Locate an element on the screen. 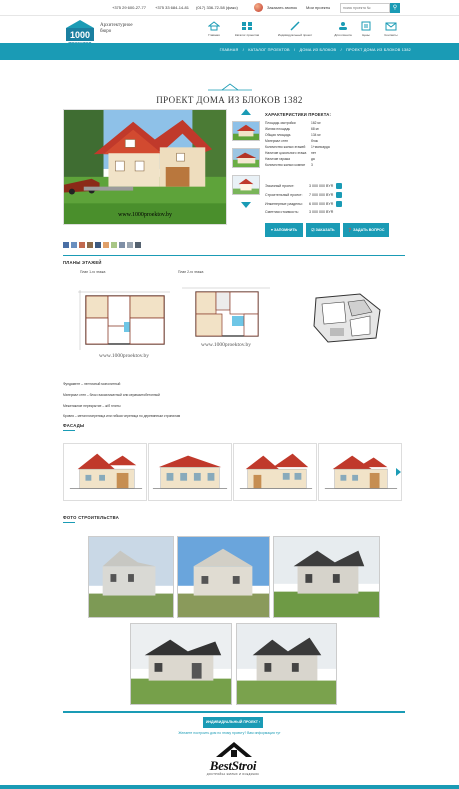  page-title: ПРОЕКТ ДОМА ИЗ БЛОКОВ 1382 is located at coordinates (229, 100).